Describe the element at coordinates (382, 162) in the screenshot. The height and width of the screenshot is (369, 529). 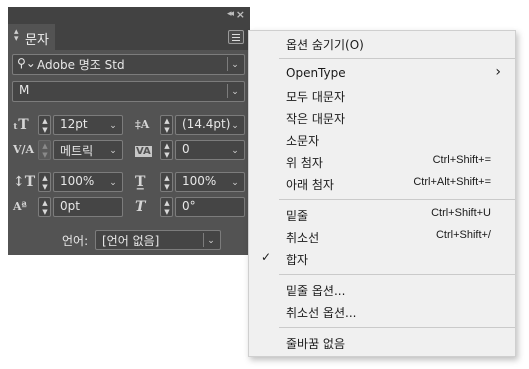
I see `menu-item-superscript: 위 첨자 Ctrl+Shift+=` at that location.